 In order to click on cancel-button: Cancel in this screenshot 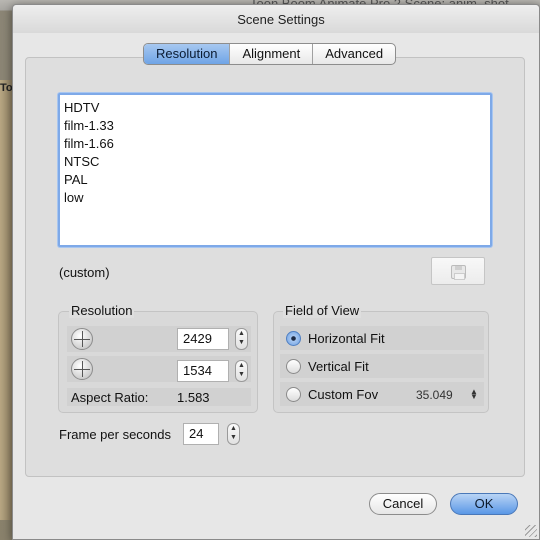, I will do `click(403, 504)`.